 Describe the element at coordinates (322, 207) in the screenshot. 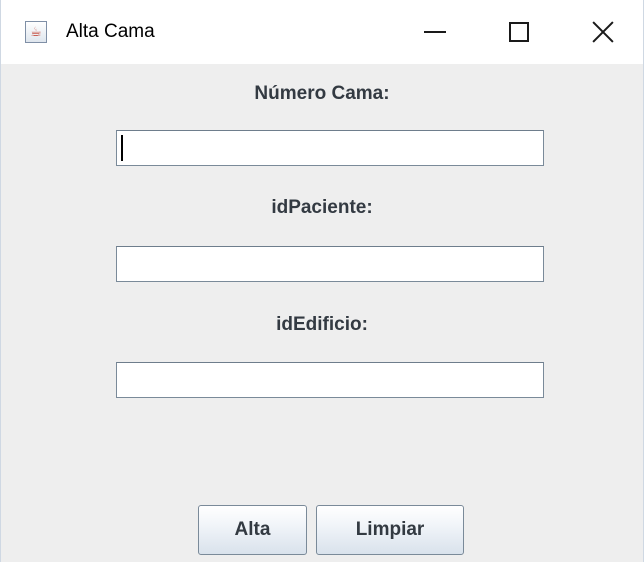

I see `id-paciente-label: idPaciente:` at that location.